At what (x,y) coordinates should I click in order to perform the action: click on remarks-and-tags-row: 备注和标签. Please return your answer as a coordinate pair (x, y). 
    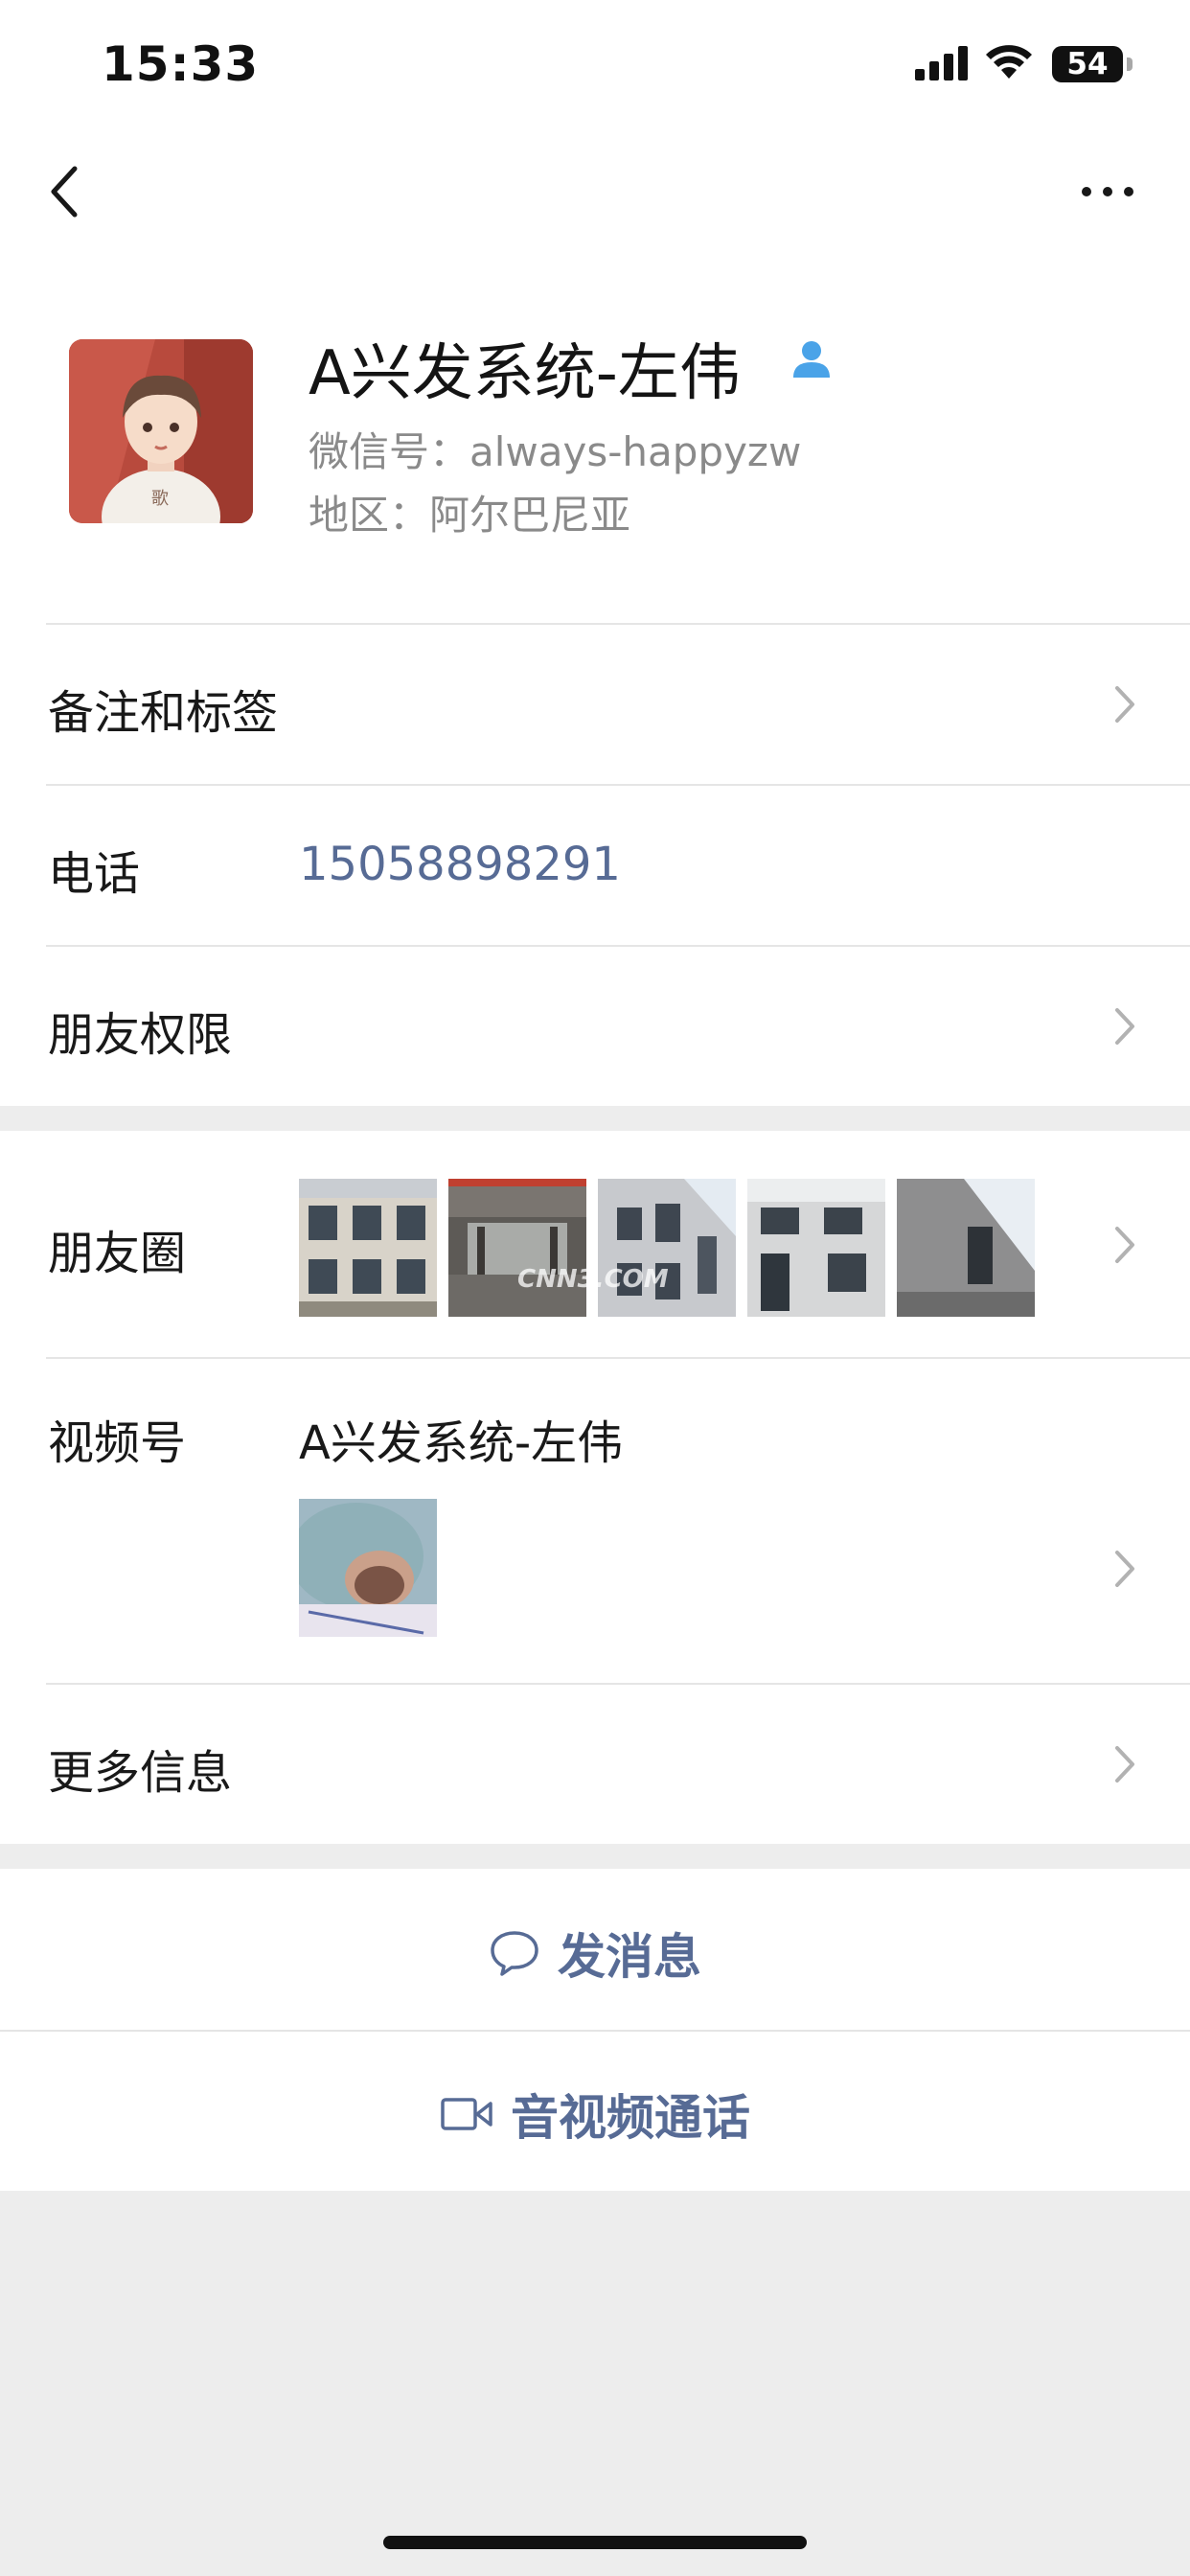
    Looking at the image, I should click on (595, 703).